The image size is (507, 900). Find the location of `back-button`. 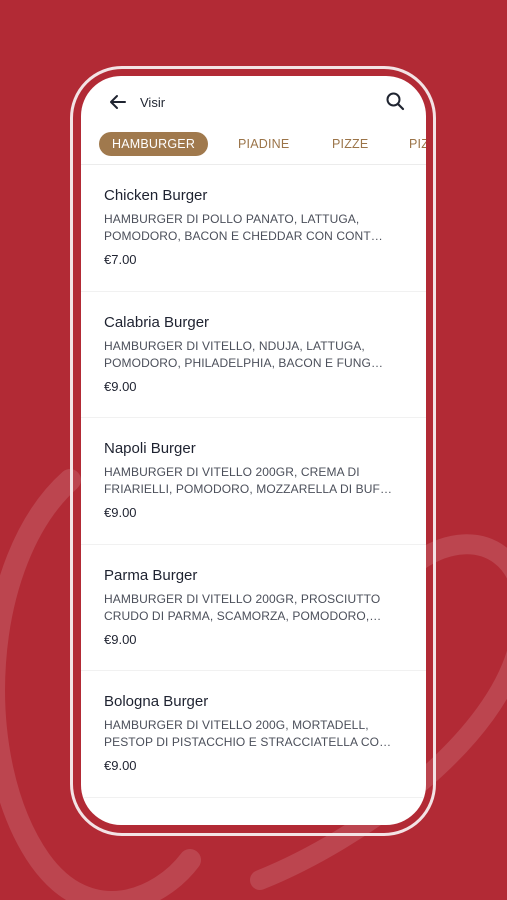

back-button is located at coordinates (118, 102).